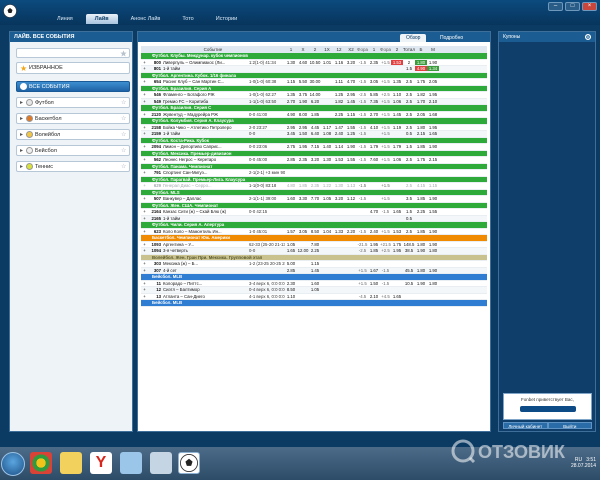  What do you see at coordinates (397, 296) in the screenshot?
I see `odds-cell: 1.65` at bounding box center [397, 296].